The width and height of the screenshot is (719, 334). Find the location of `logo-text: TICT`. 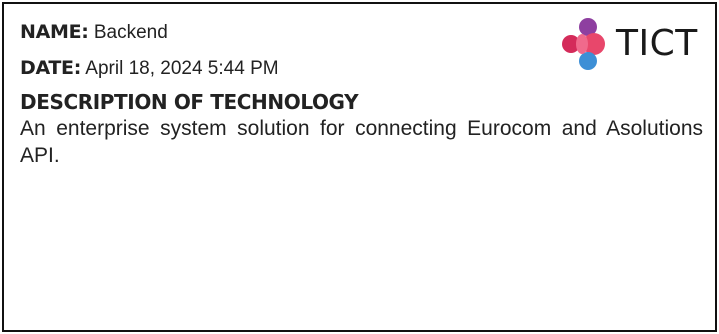

logo-text: TICT is located at coordinates (657, 43).